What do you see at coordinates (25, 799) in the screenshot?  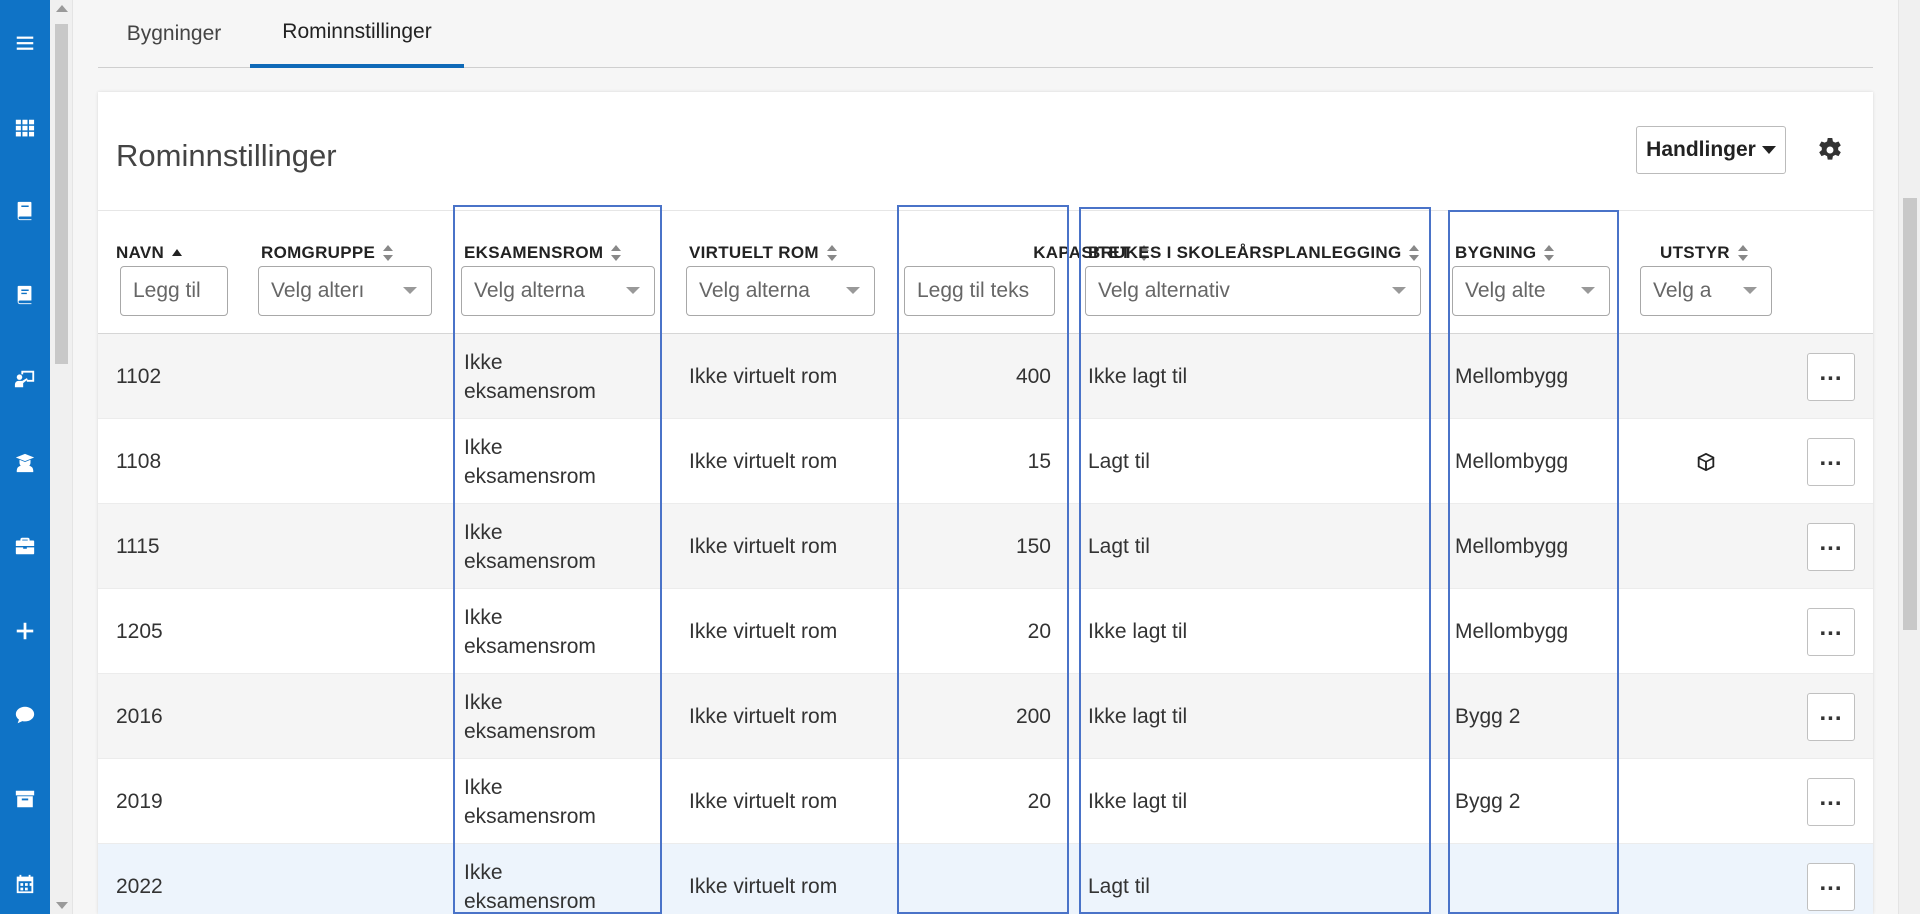 I see `archive-icon` at bounding box center [25, 799].